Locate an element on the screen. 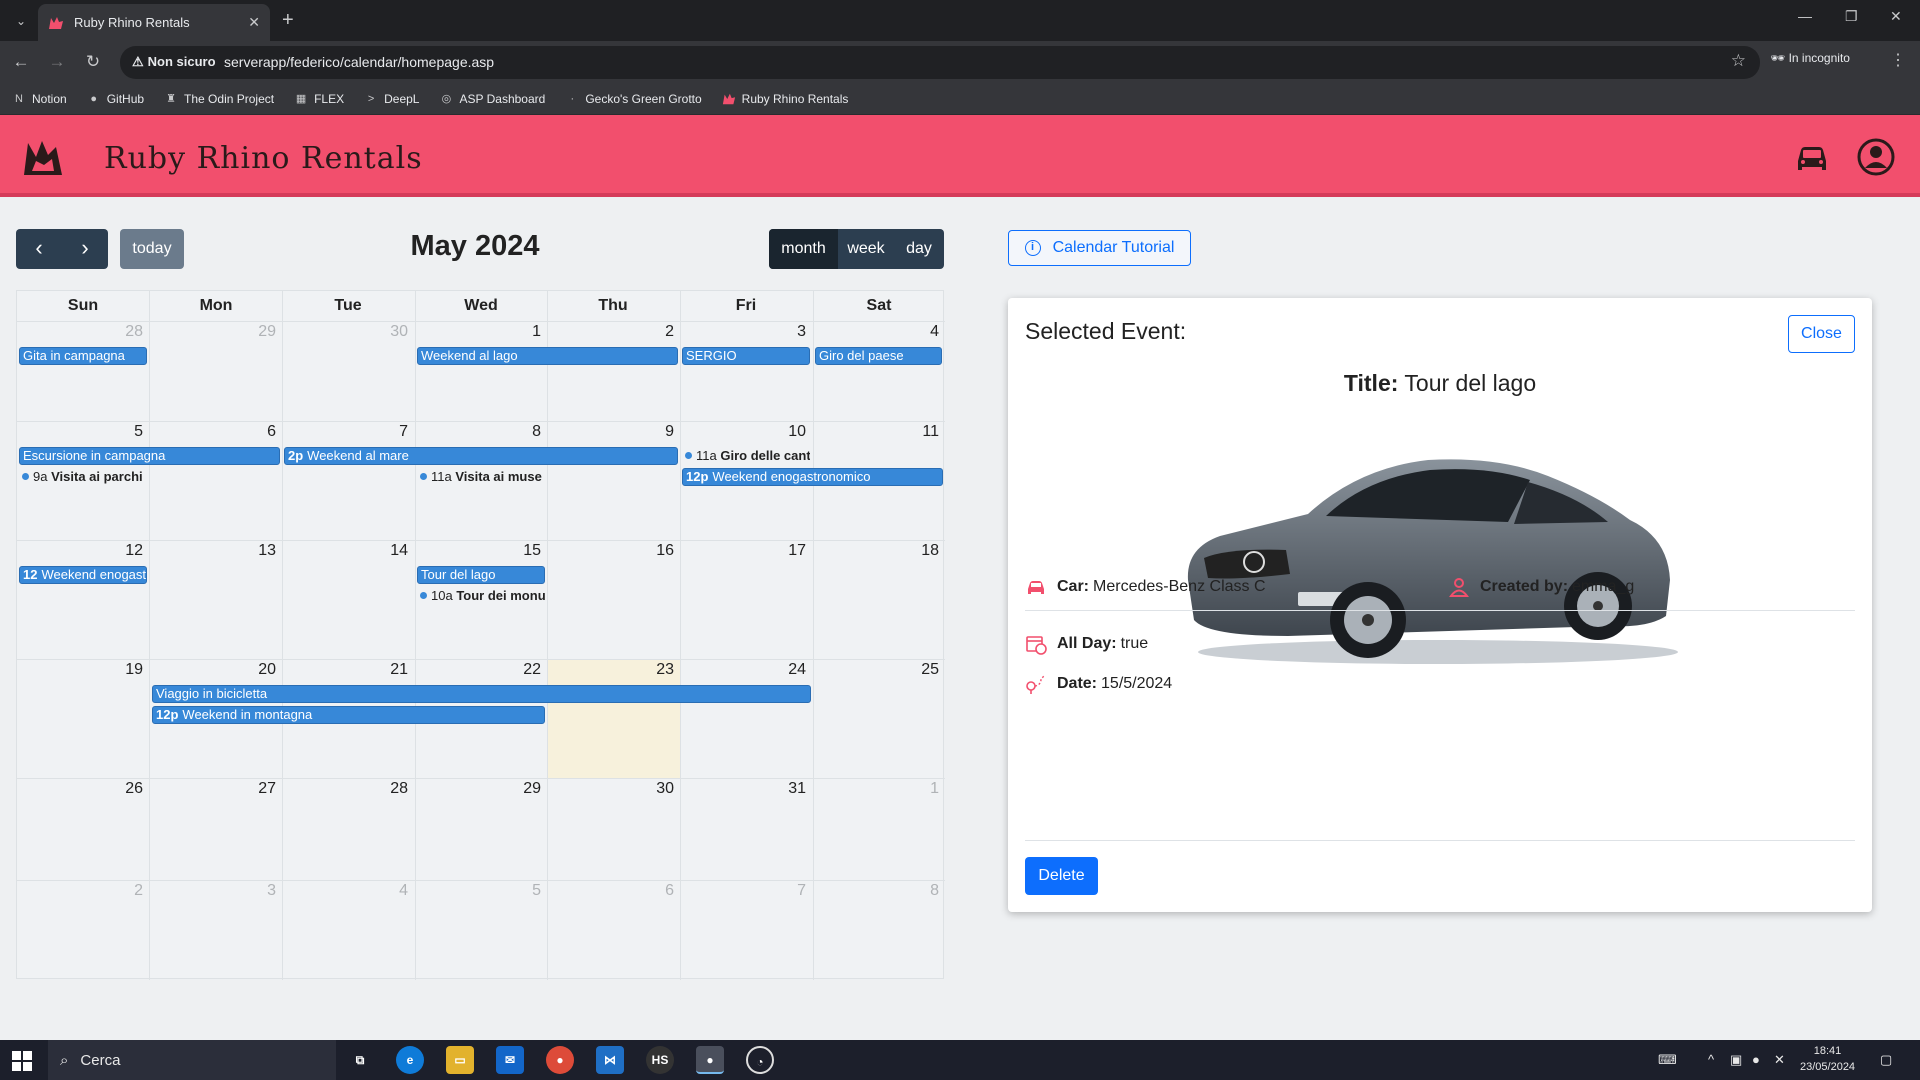 Image resolution: width=1920 pixels, height=1080 pixels. mail-icon: ✉ is located at coordinates (510, 1060).